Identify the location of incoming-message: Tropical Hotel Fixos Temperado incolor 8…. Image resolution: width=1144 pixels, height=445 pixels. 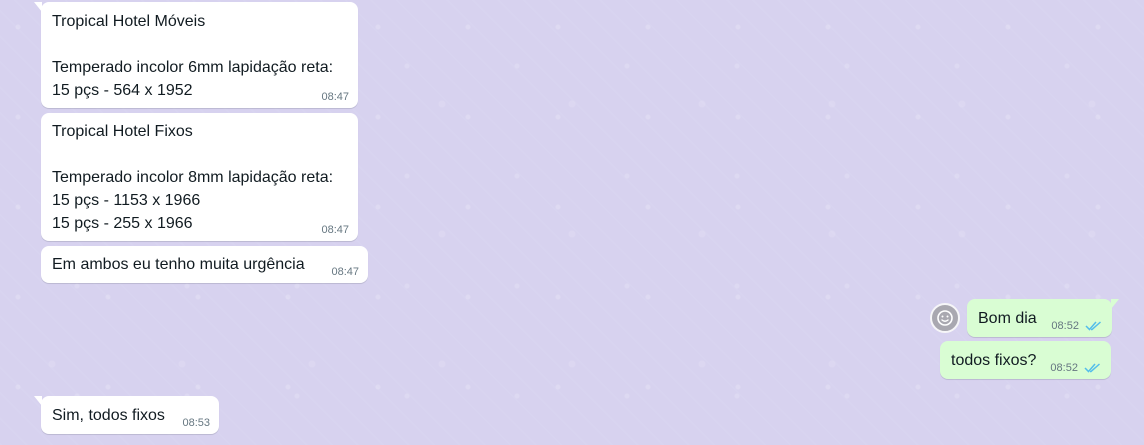
(199, 177).